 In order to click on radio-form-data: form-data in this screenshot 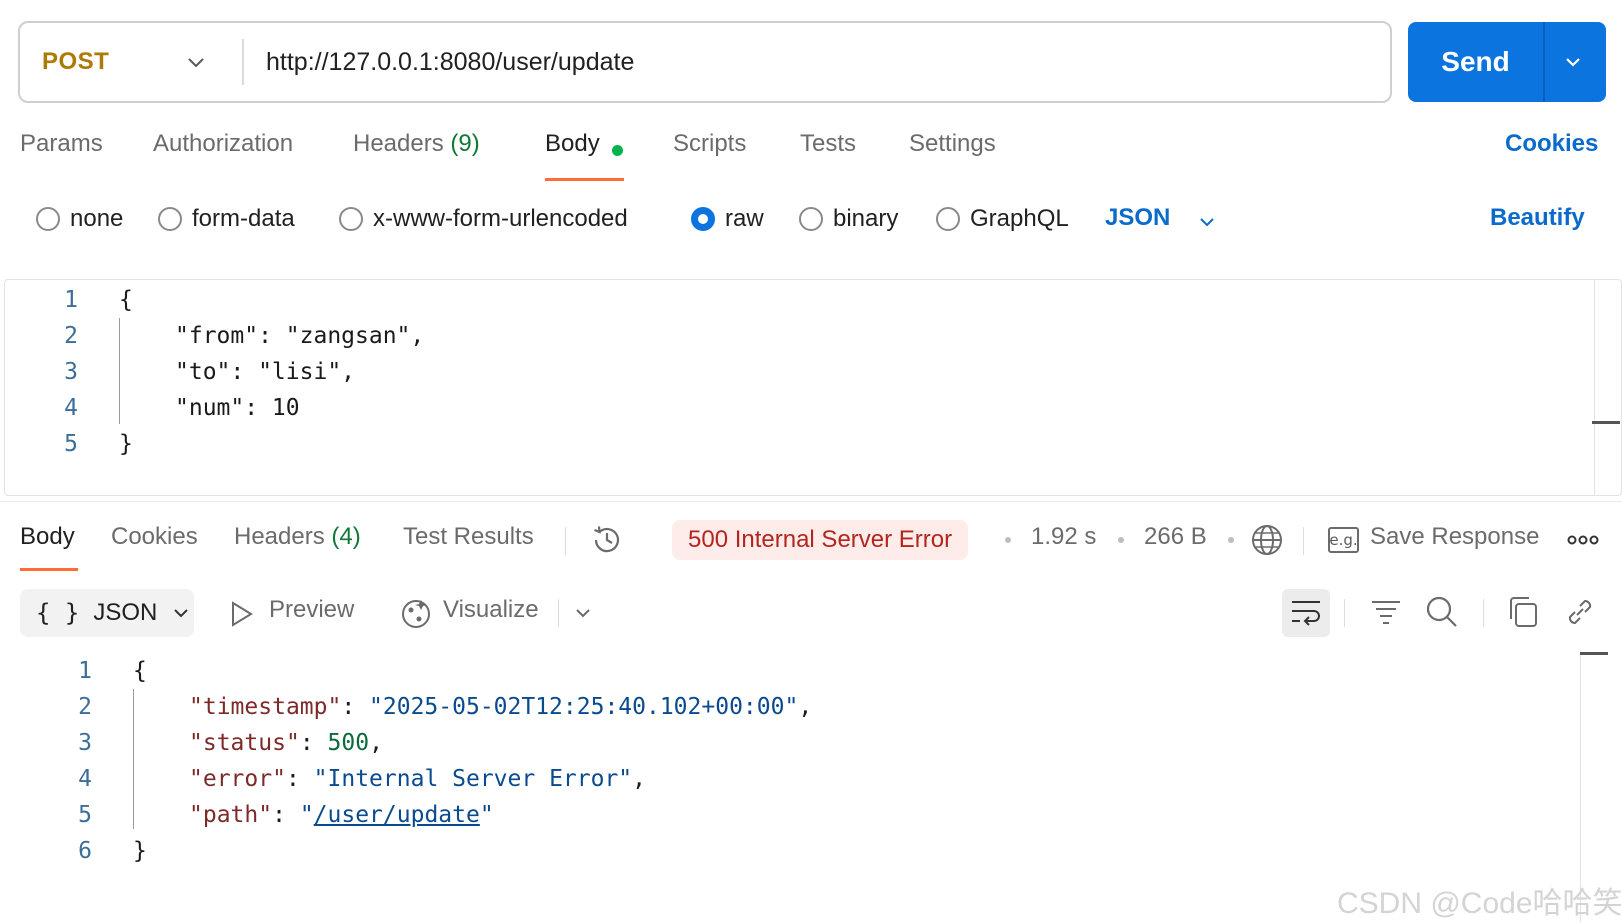, I will do `click(226, 219)`.